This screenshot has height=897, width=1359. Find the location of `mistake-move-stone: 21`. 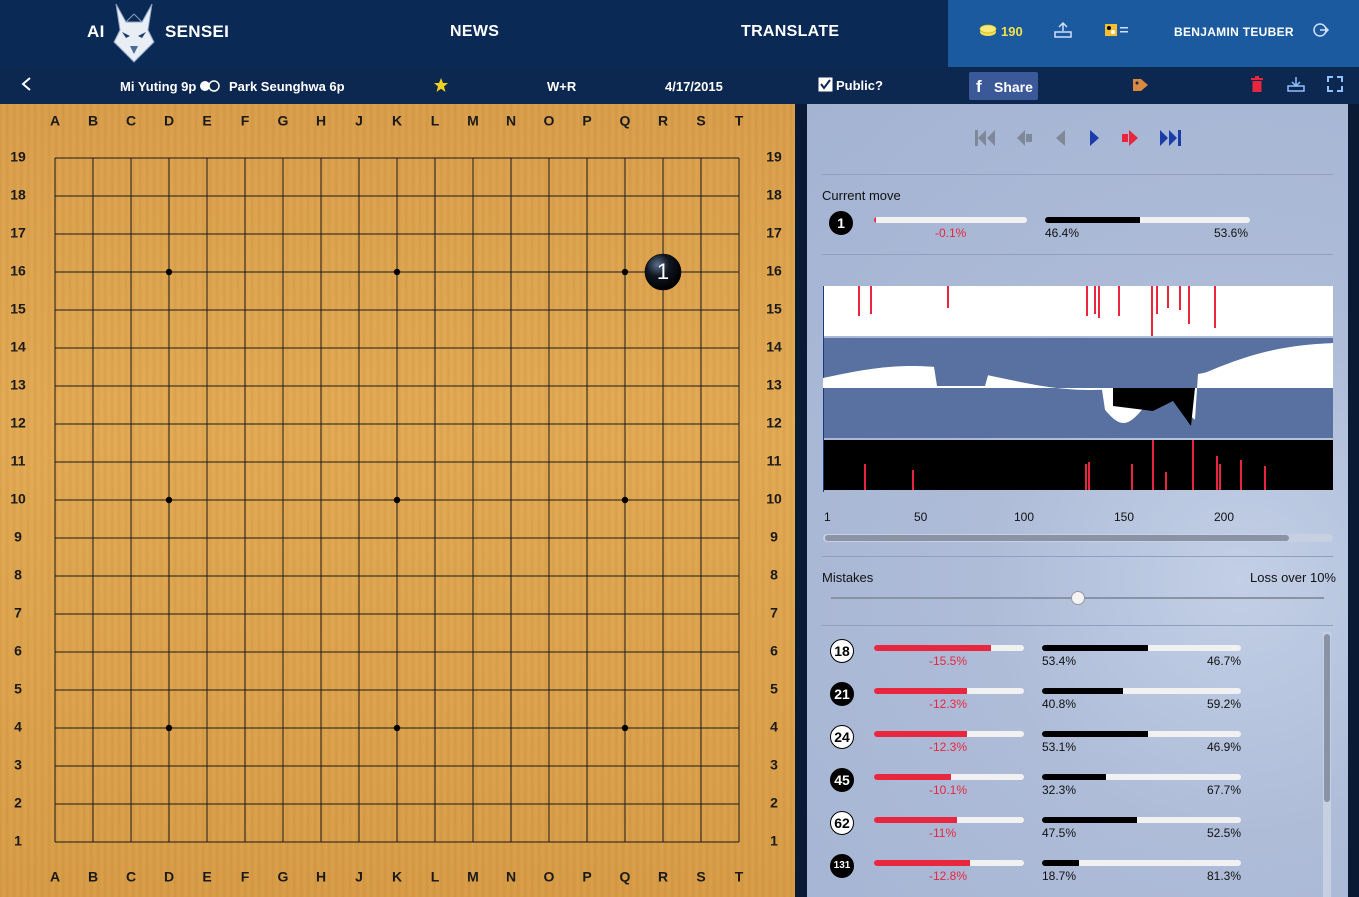

mistake-move-stone: 21 is located at coordinates (842, 694).